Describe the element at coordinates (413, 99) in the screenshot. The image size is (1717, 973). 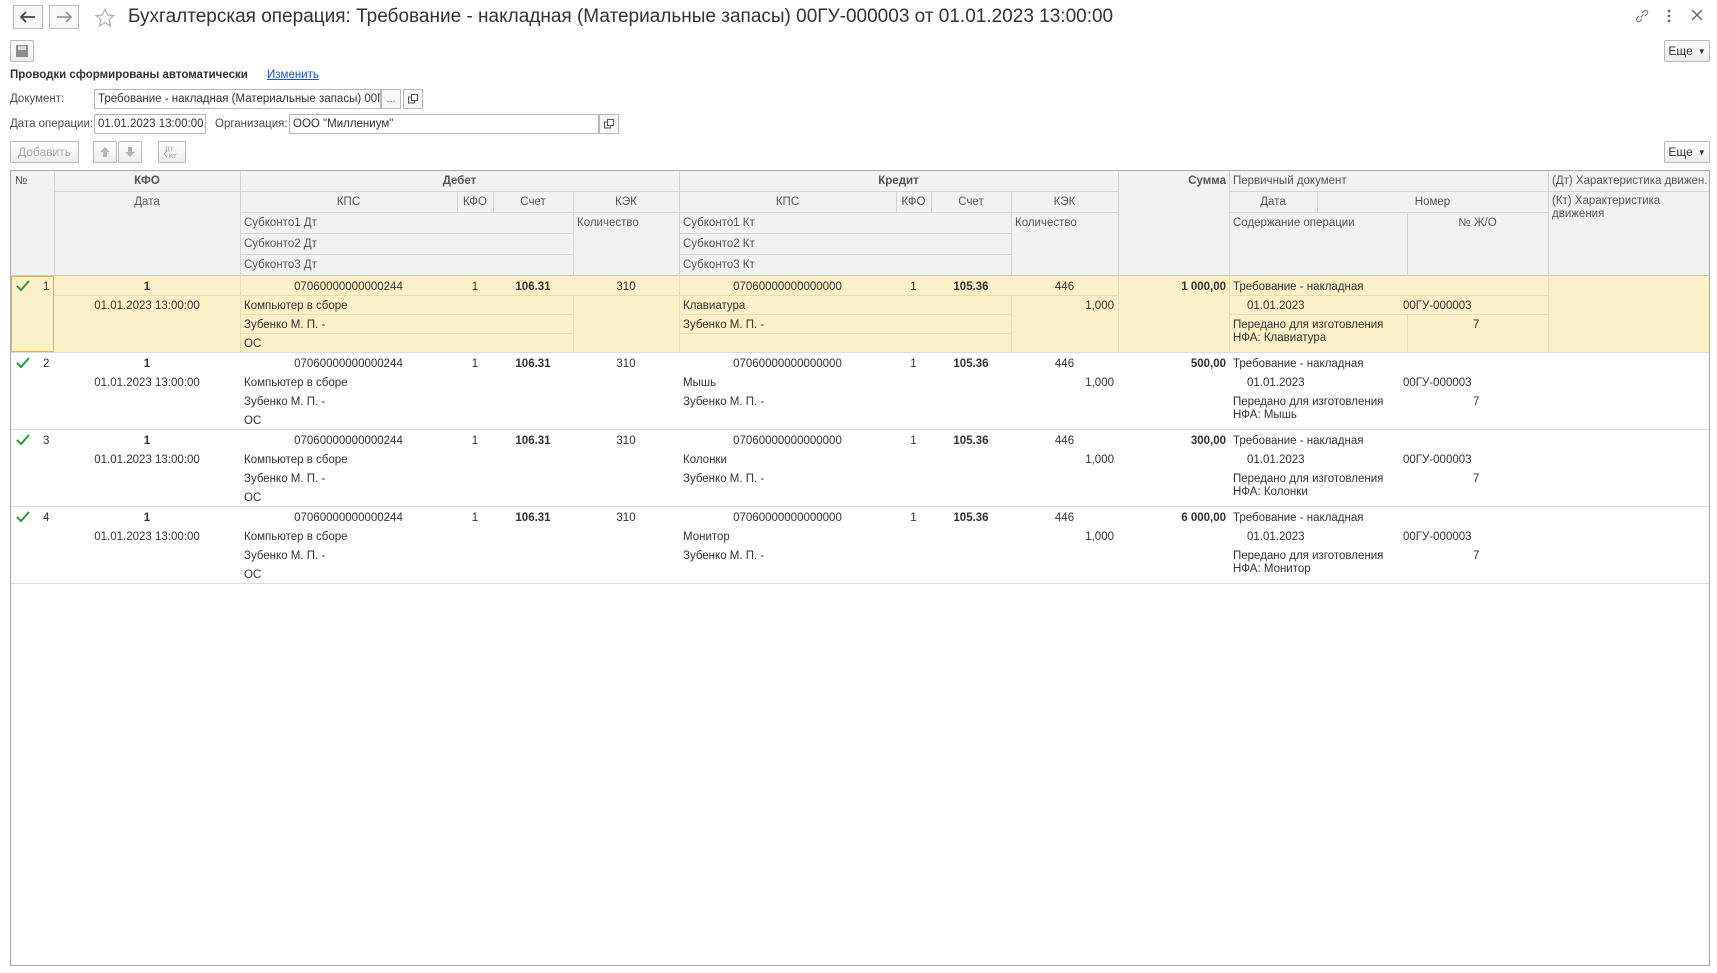
I see `document-open-button` at that location.